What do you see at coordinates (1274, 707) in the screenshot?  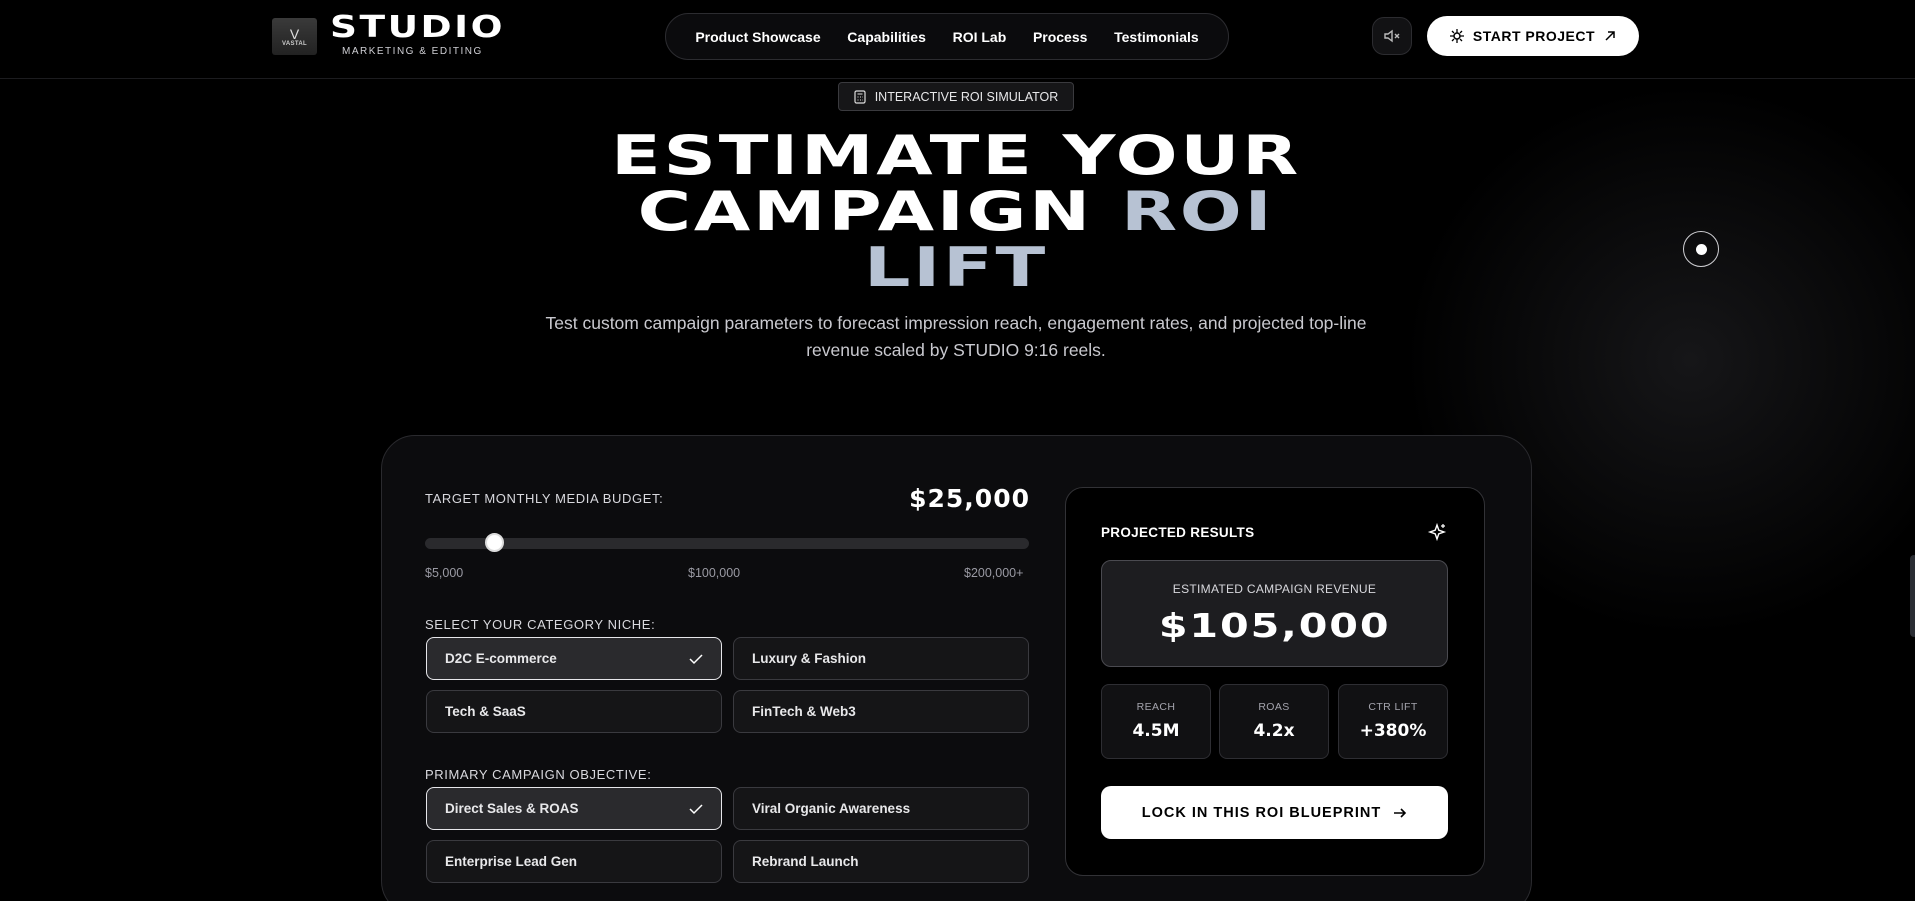 I see `stat-label: ROAS` at bounding box center [1274, 707].